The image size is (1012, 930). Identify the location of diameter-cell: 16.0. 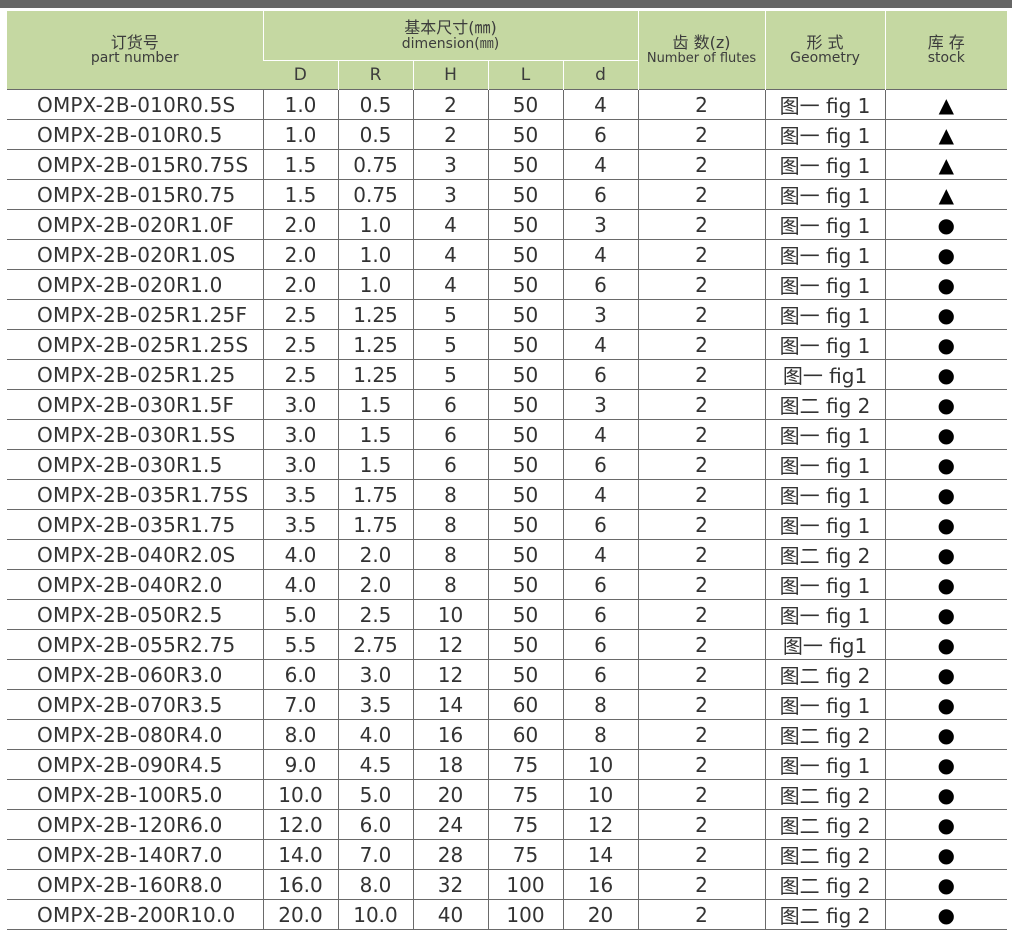
(301, 884).